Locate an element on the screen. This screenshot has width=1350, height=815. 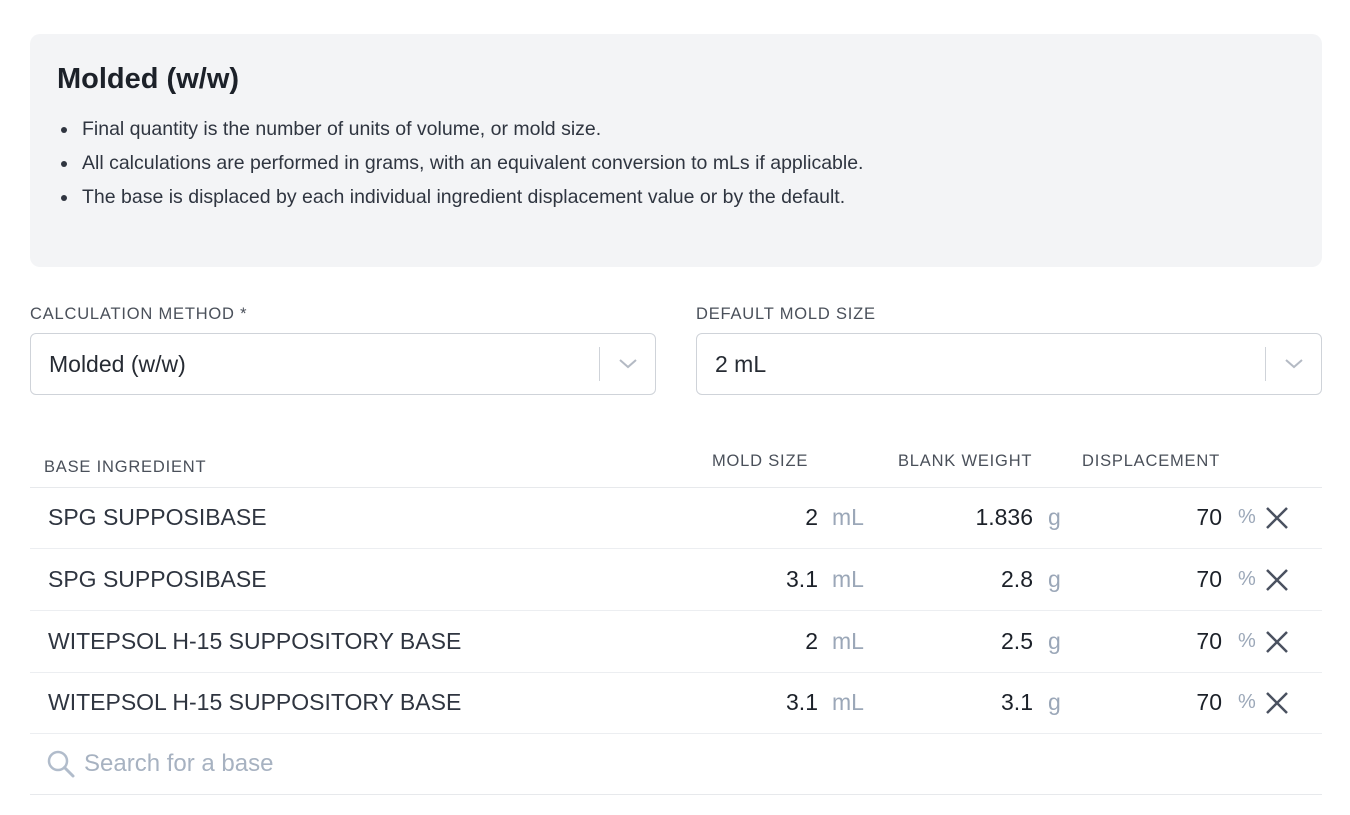
column-header-blank-weight: BLANK WEIGHT is located at coordinates (965, 461).